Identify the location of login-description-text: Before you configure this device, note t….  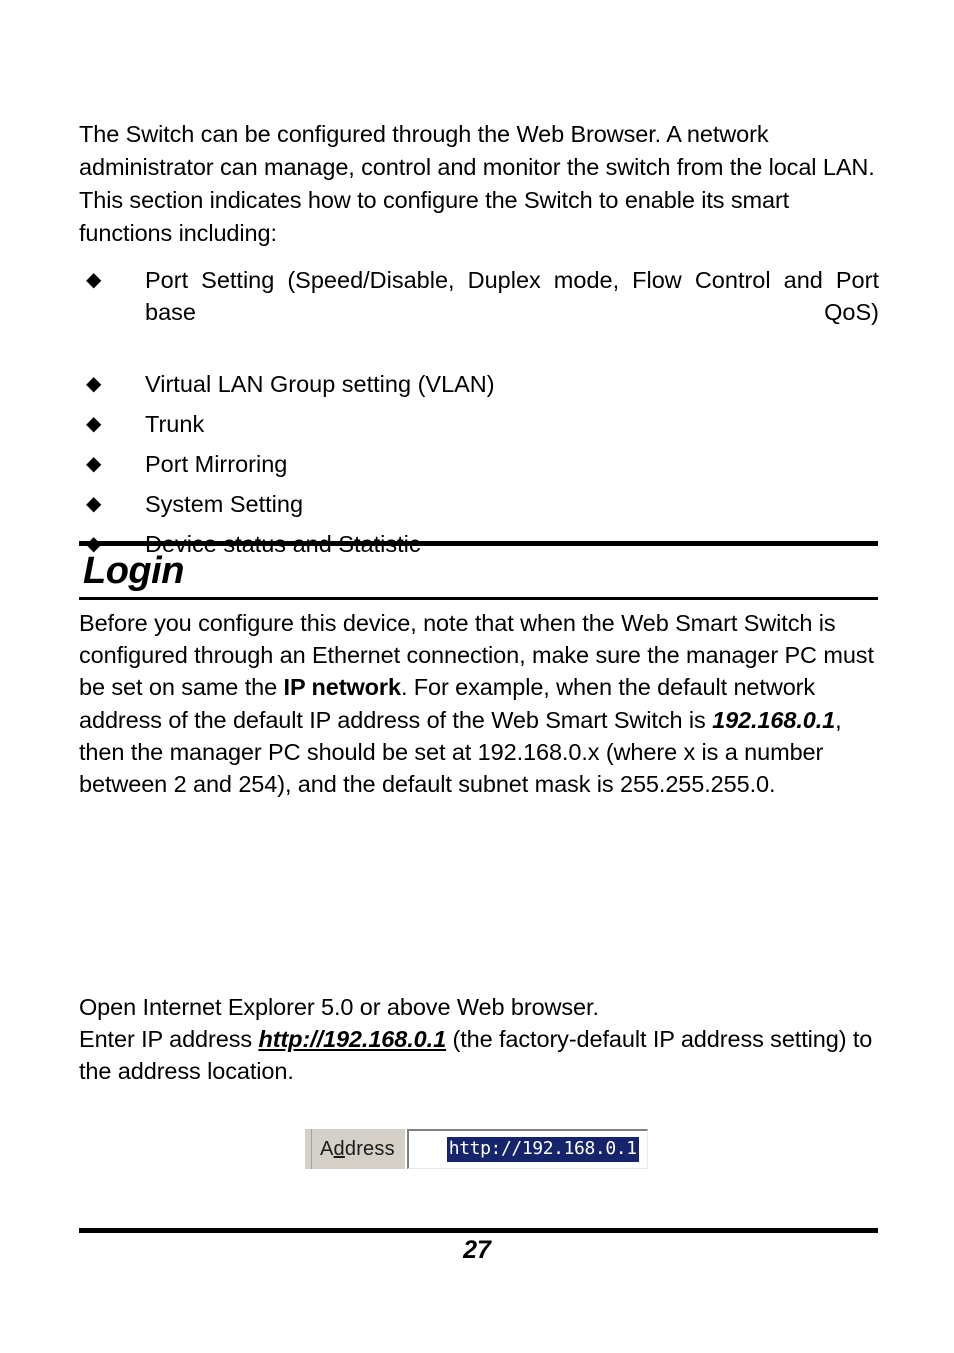
(484, 703).